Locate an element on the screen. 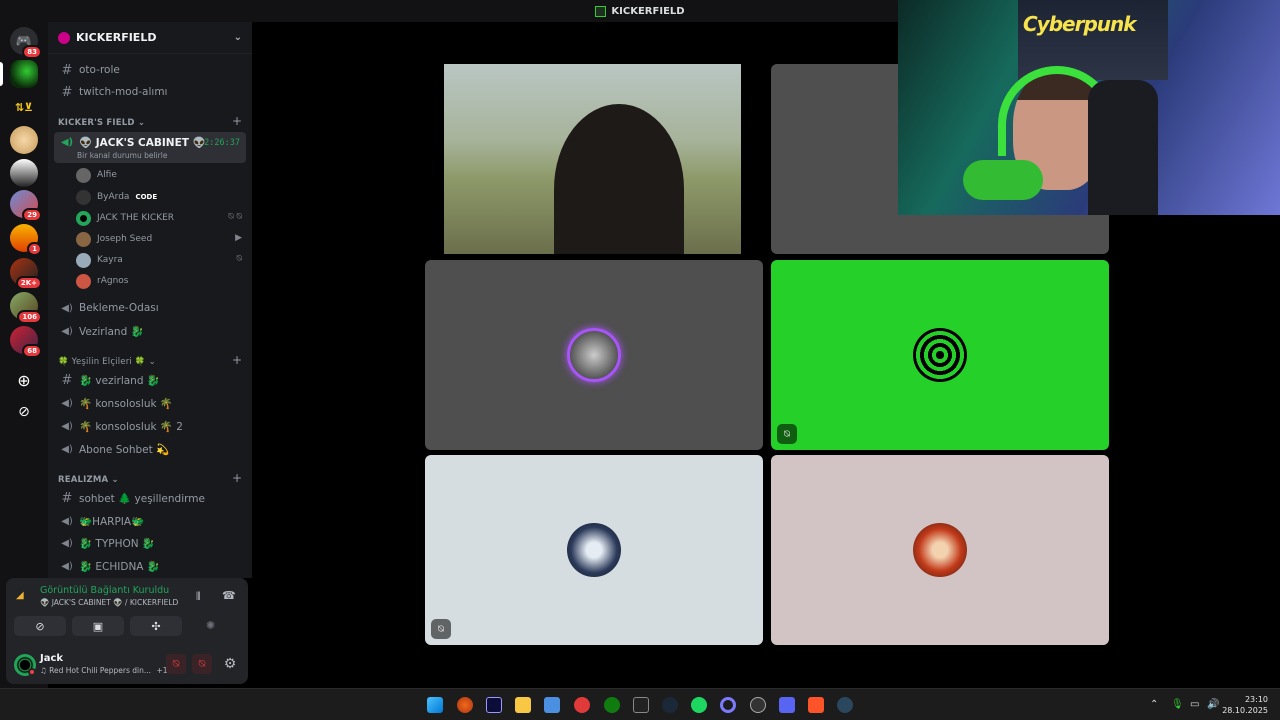 The height and width of the screenshot is (720, 1280). spotify-icon is located at coordinates (699, 705).